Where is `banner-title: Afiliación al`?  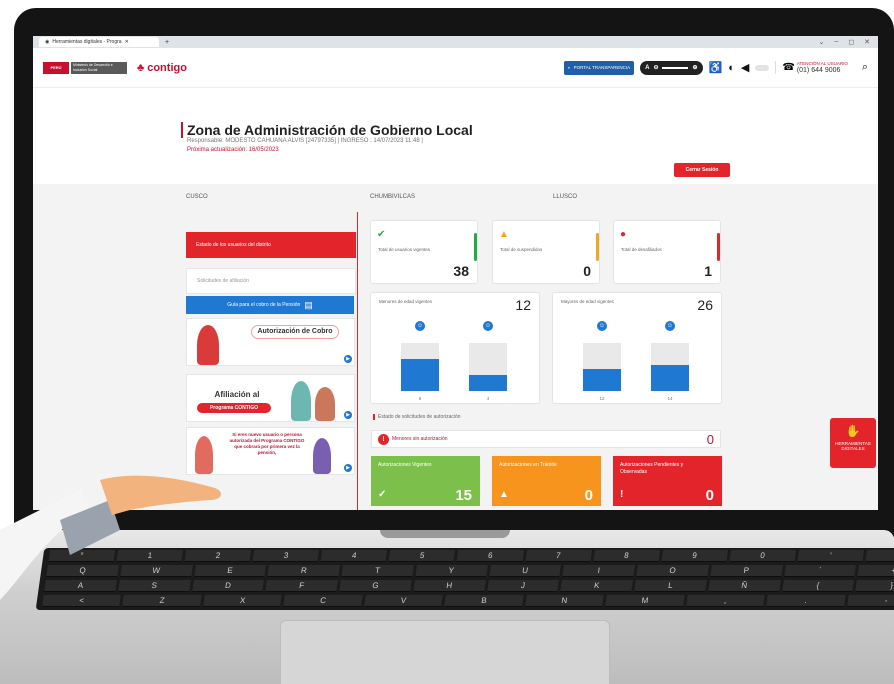 banner-title: Afiliación al is located at coordinates (237, 394).